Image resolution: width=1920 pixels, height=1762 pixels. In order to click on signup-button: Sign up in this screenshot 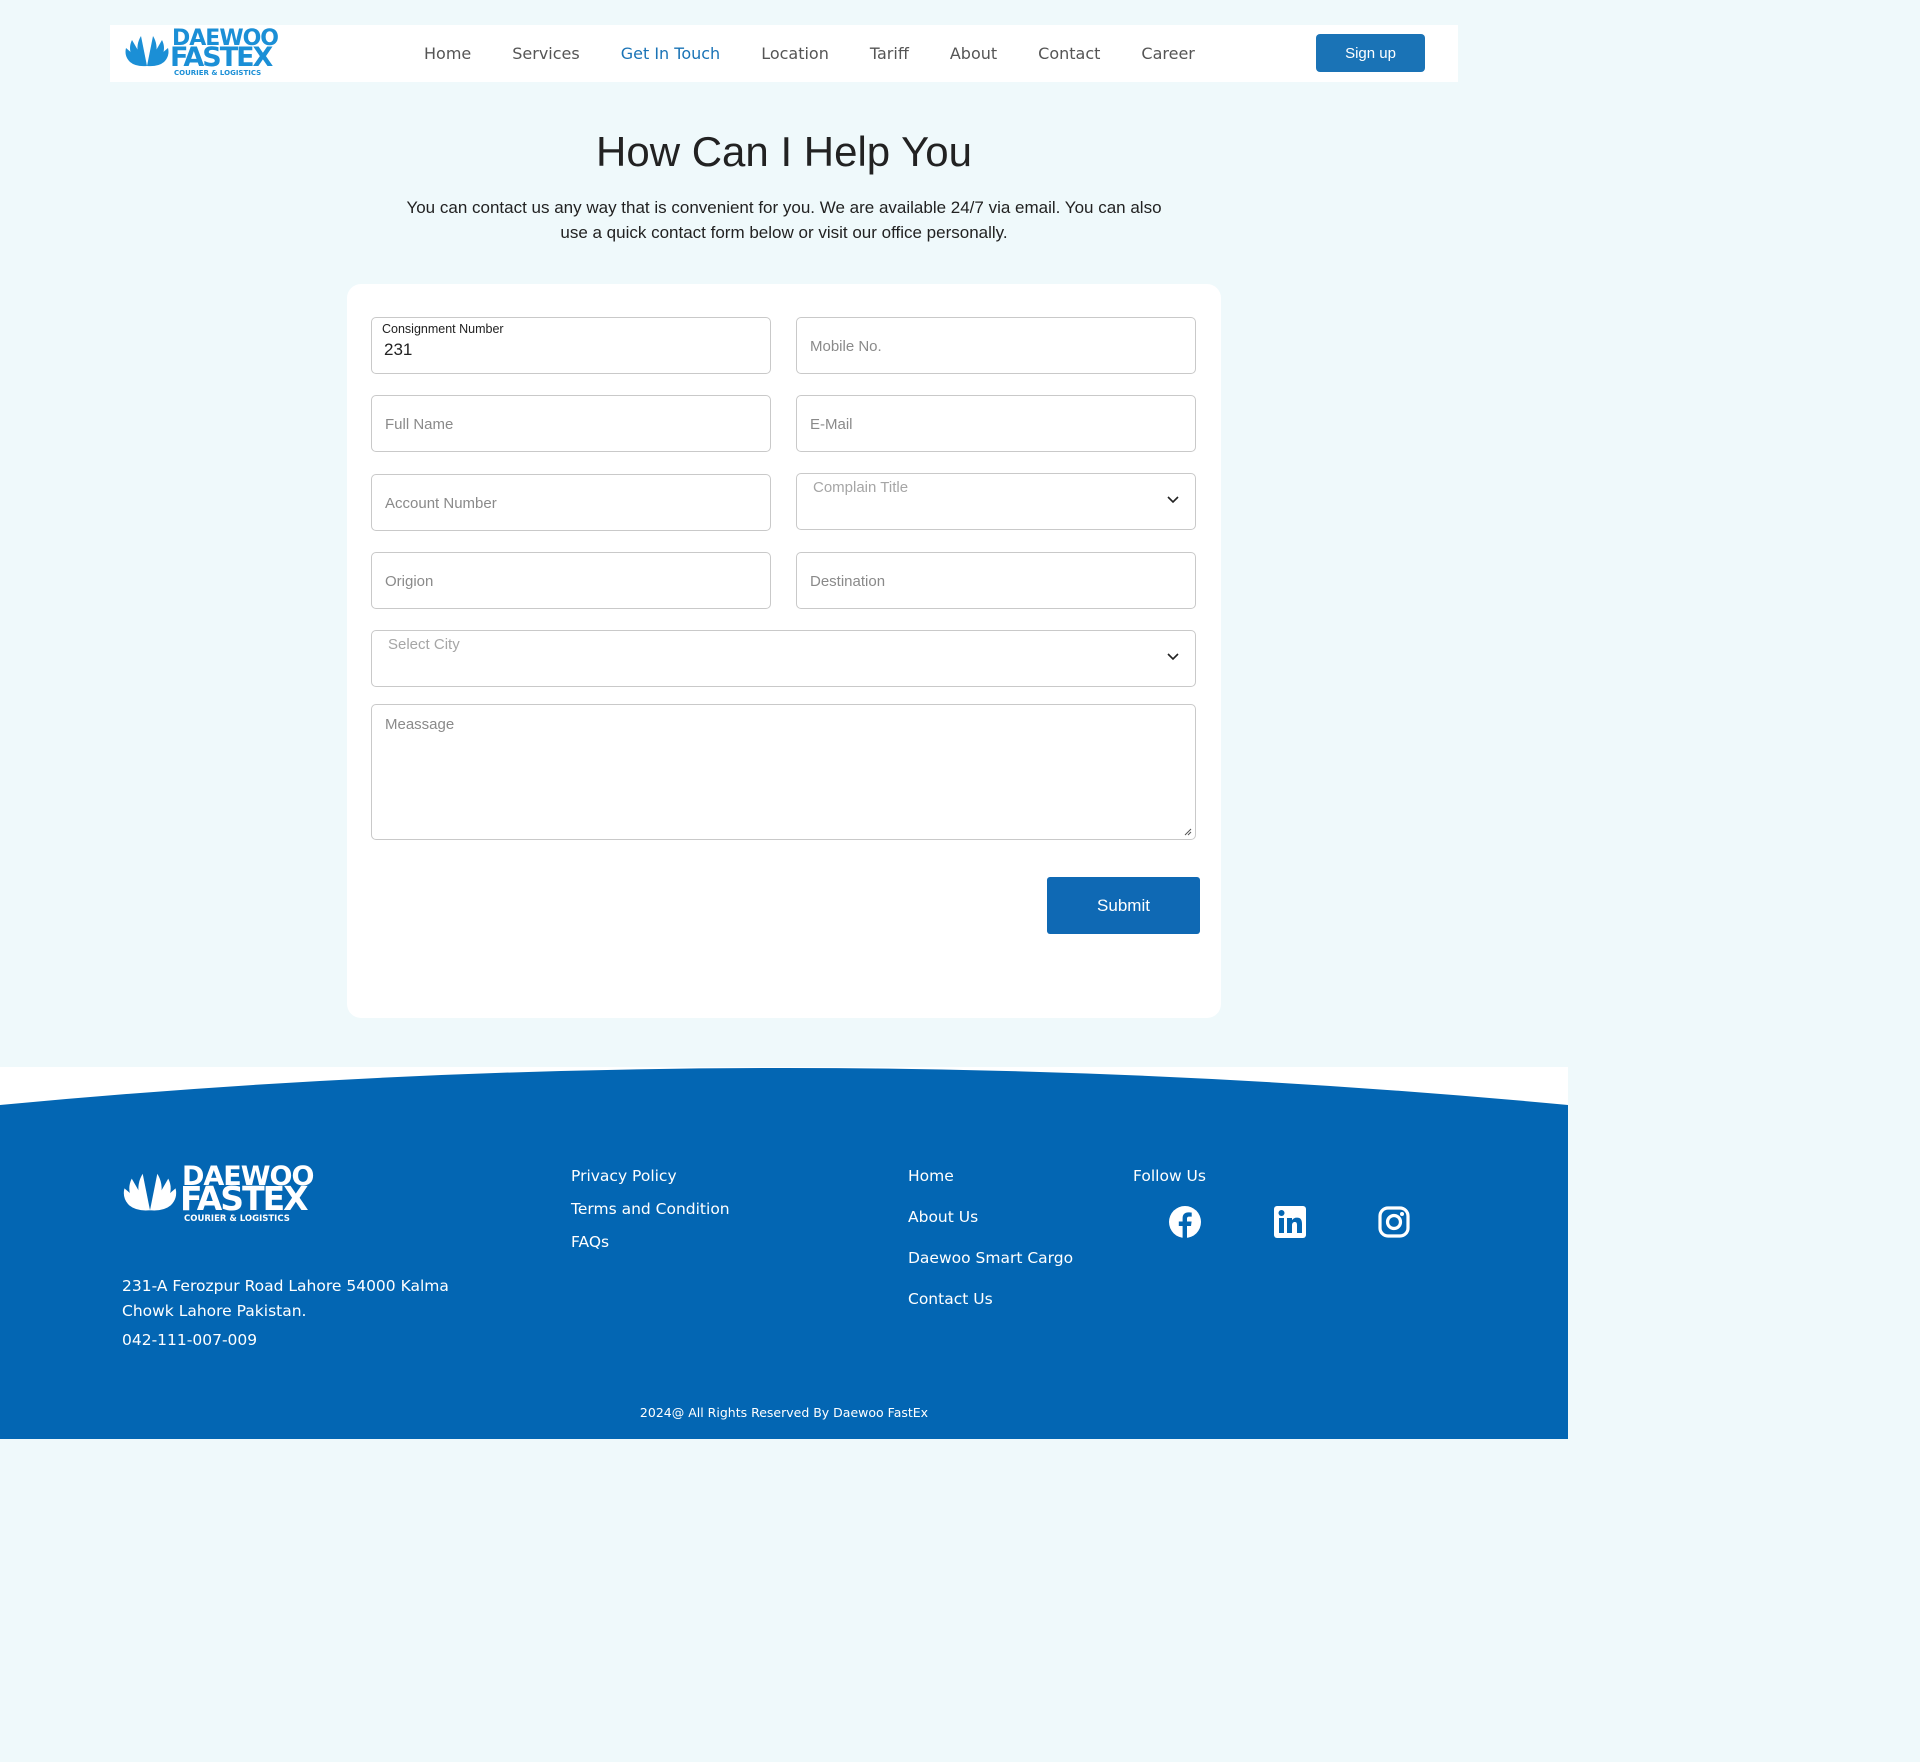, I will do `click(1370, 53)`.